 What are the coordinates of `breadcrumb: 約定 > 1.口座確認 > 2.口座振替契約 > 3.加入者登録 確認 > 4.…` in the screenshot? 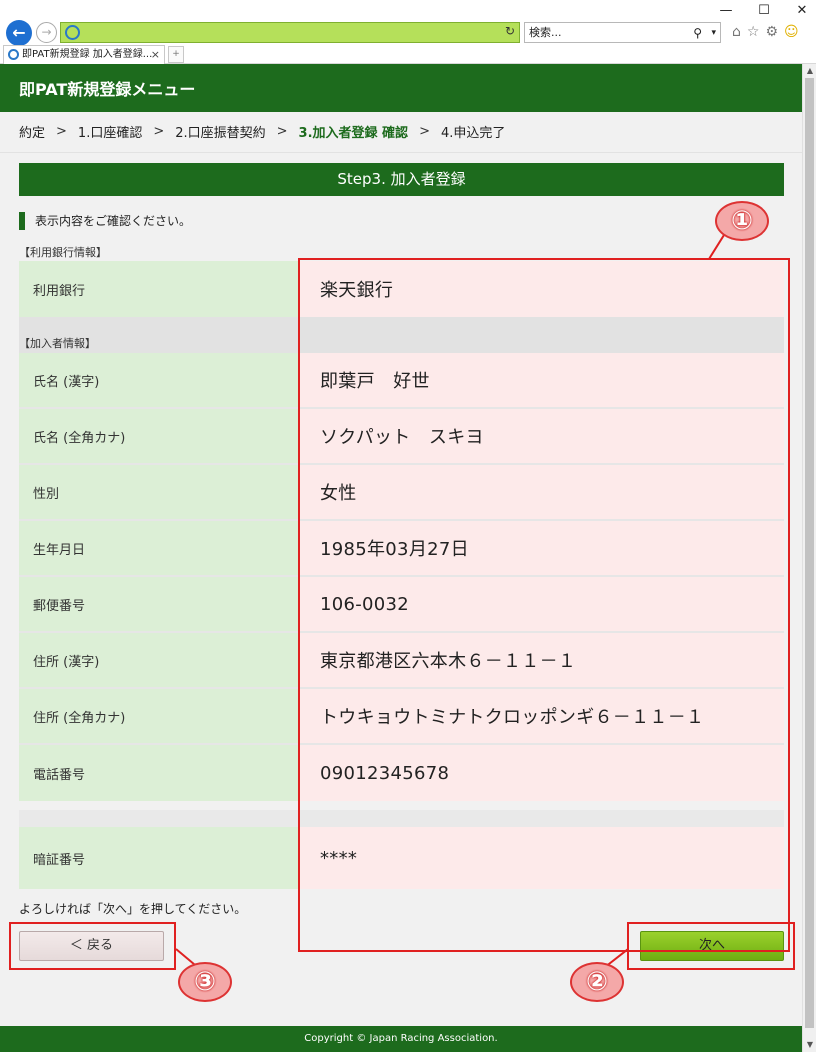 It's located at (262, 131).